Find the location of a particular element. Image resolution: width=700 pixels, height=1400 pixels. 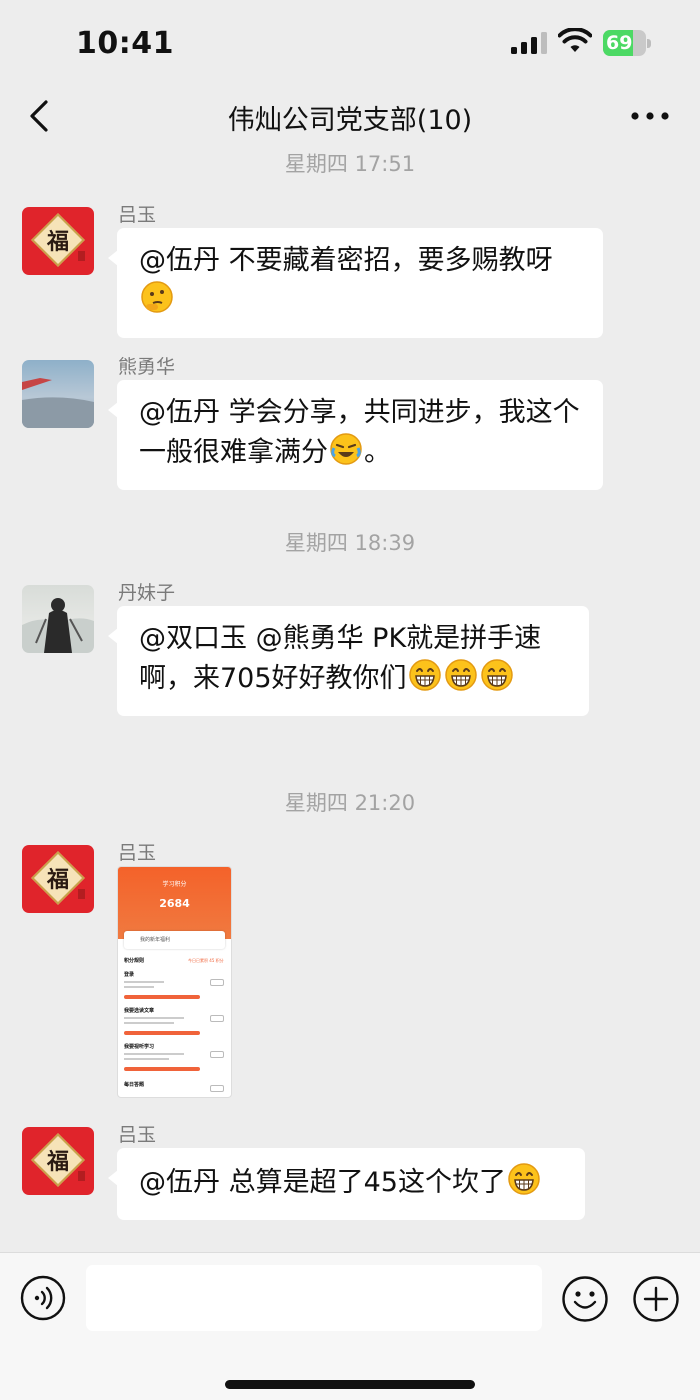

signal-icon is located at coordinates (529, 43).